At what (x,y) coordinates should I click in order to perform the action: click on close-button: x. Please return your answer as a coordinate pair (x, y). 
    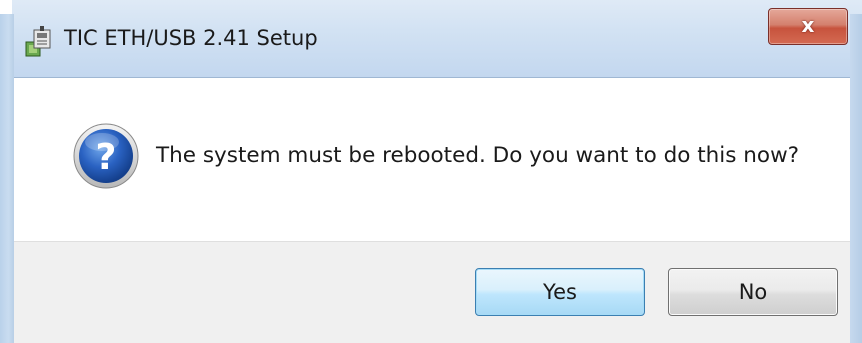
    Looking at the image, I should click on (808, 26).